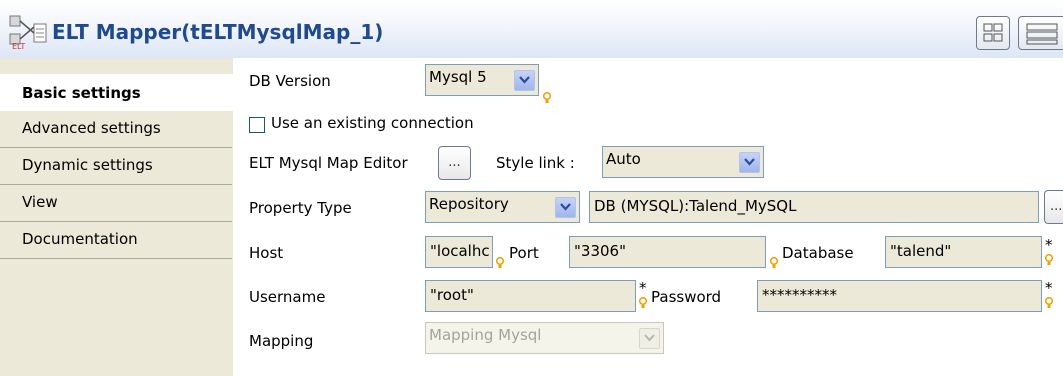 Image resolution: width=1063 pixels, height=376 pixels. I want to click on property-type-select: Repository, so click(502, 207).